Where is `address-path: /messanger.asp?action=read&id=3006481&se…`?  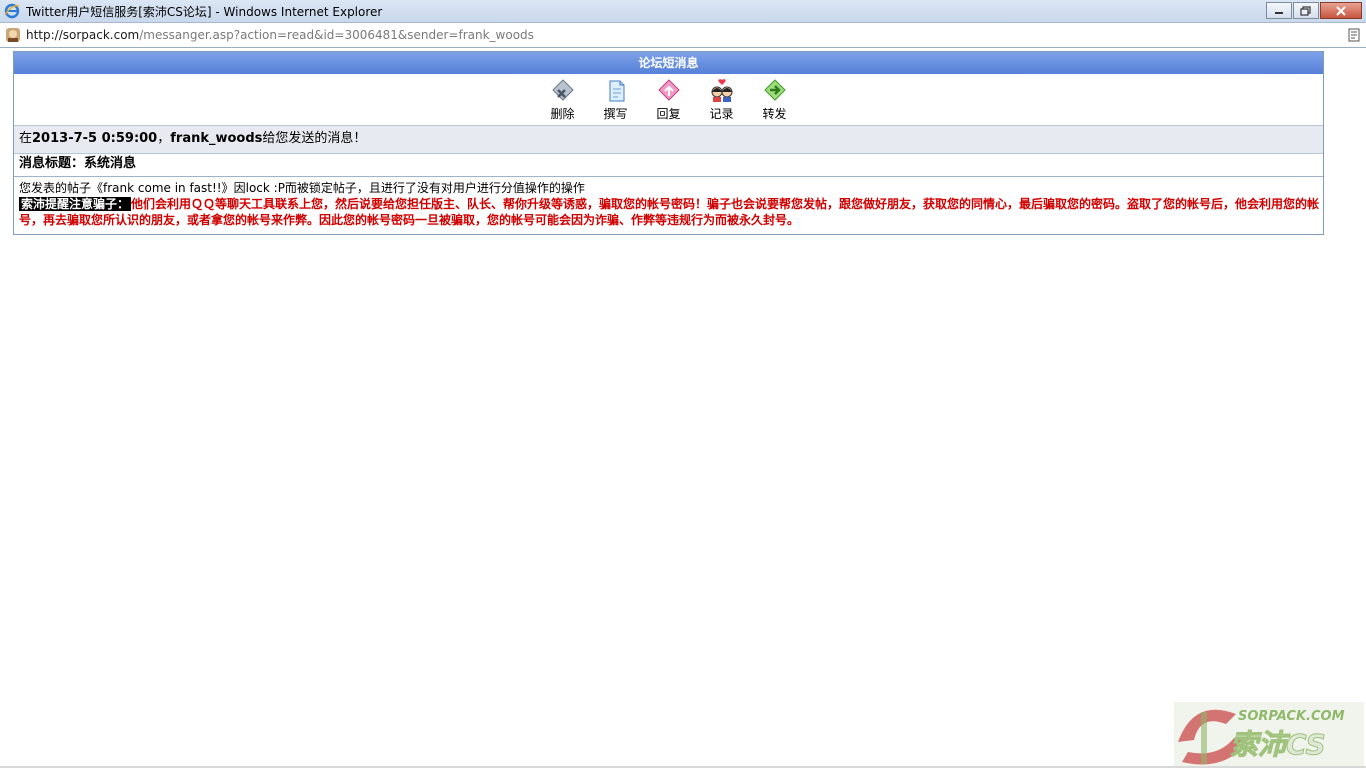 address-path: /messanger.asp?action=read&id=3006481&se… is located at coordinates (336, 35).